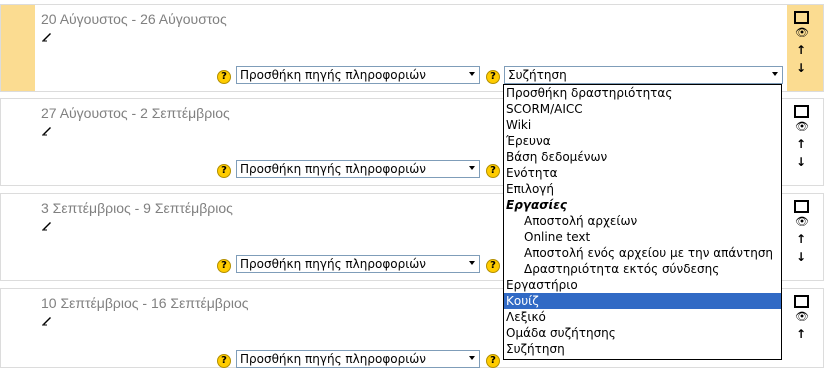 This screenshot has width=824, height=368. I want to click on dropdown-option: Αποστολή ενός αρχείου με την απάντηση, so click(642, 253).